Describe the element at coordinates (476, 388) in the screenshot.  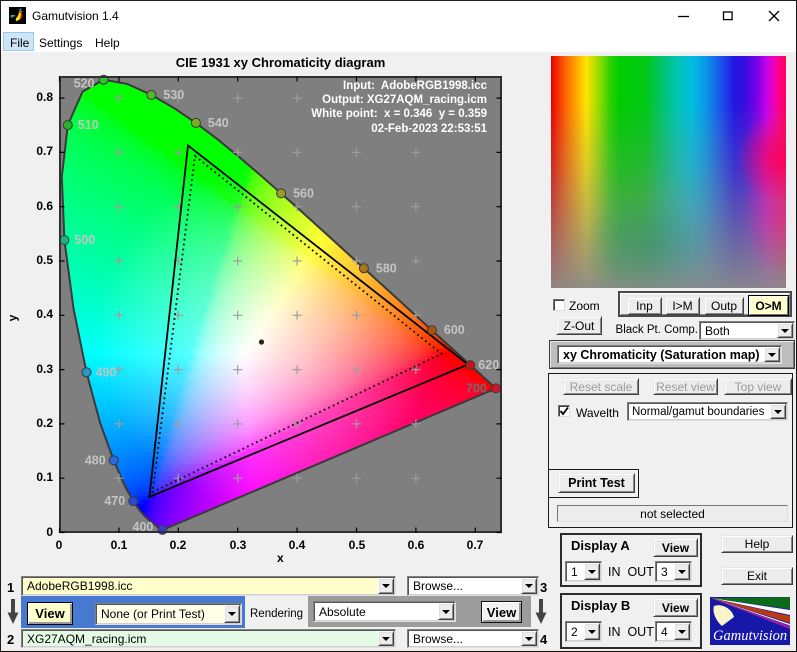
I see `svg-text: 700` at that location.